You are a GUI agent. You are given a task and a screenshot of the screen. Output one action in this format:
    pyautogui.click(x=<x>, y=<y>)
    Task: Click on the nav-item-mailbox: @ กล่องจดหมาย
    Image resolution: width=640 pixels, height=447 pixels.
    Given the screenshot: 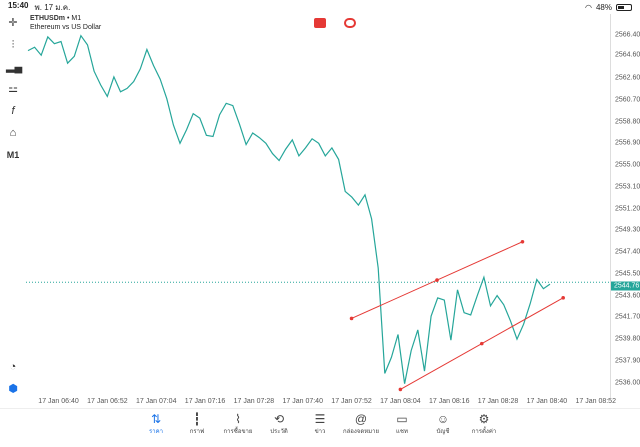 What is the action you would take?
    pyautogui.click(x=361, y=428)
    